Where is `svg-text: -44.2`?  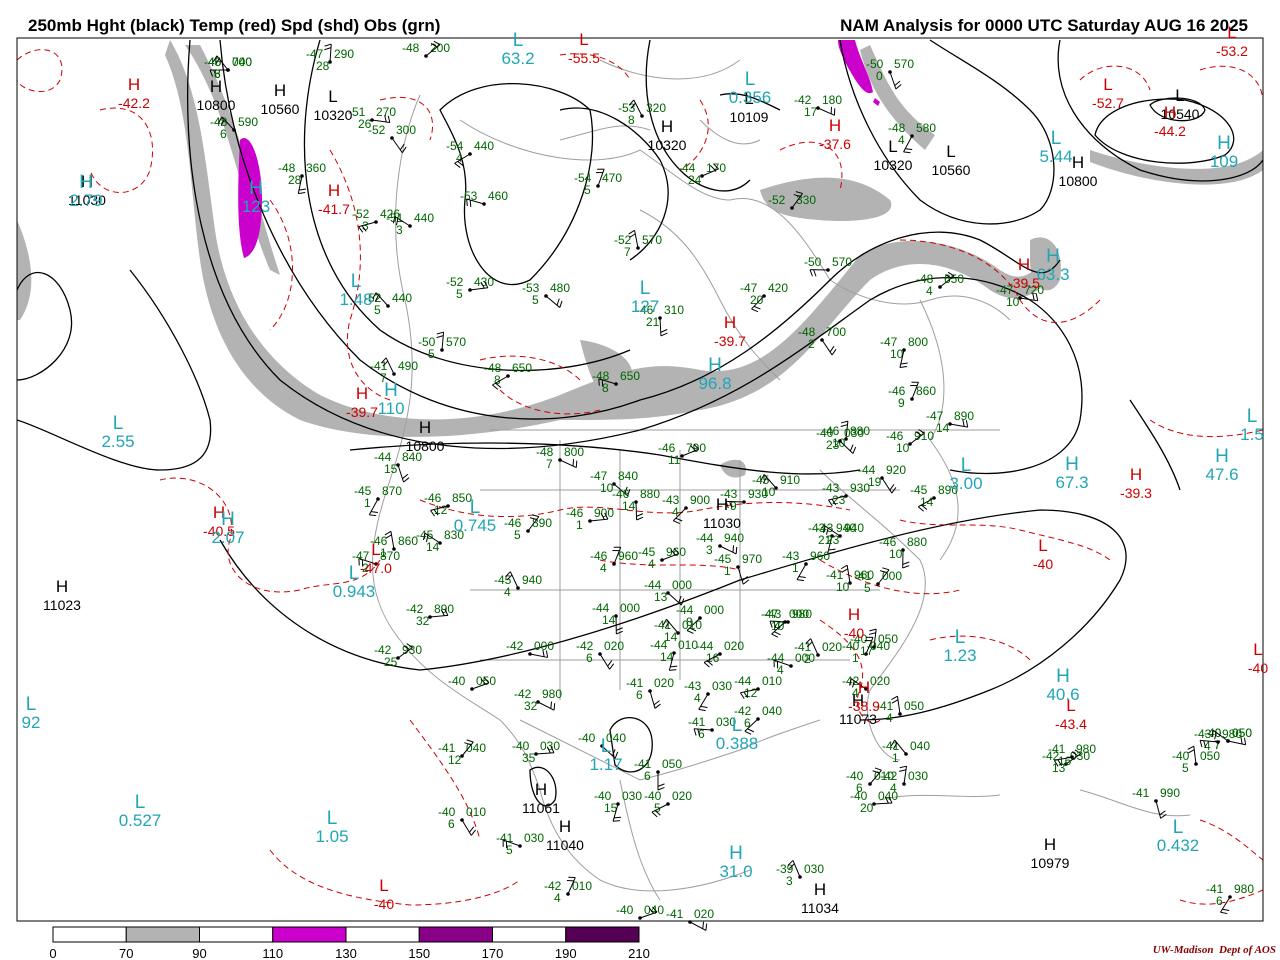 svg-text: -44.2 is located at coordinates (1170, 131).